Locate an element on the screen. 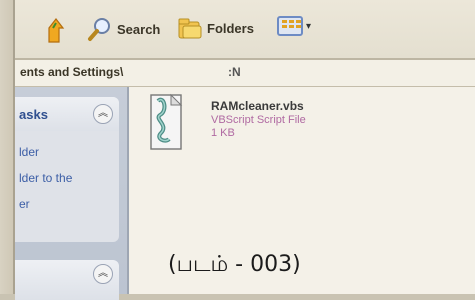  figure-caption: (படம் - 003) is located at coordinates (234, 264).